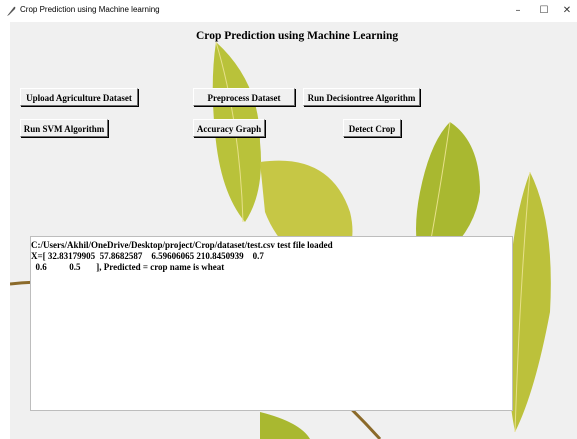 The image size is (577, 439). Describe the element at coordinates (544, 11) in the screenshot. I see `maximize-button: ☐` at that location.